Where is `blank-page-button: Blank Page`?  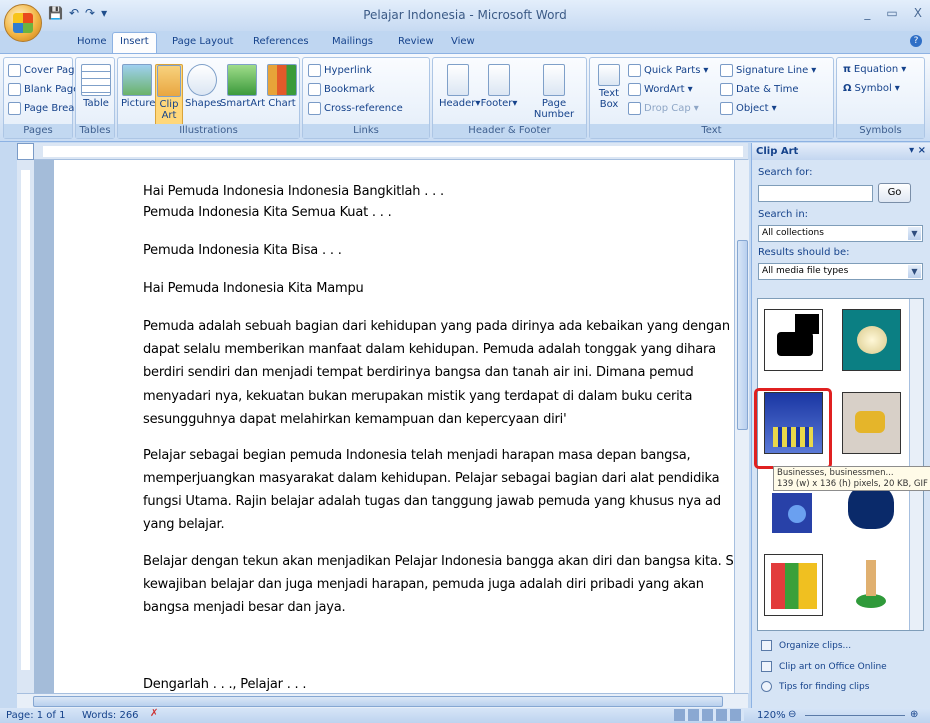 blank-page-button: Blank Page is located at coordinates (43, 89).